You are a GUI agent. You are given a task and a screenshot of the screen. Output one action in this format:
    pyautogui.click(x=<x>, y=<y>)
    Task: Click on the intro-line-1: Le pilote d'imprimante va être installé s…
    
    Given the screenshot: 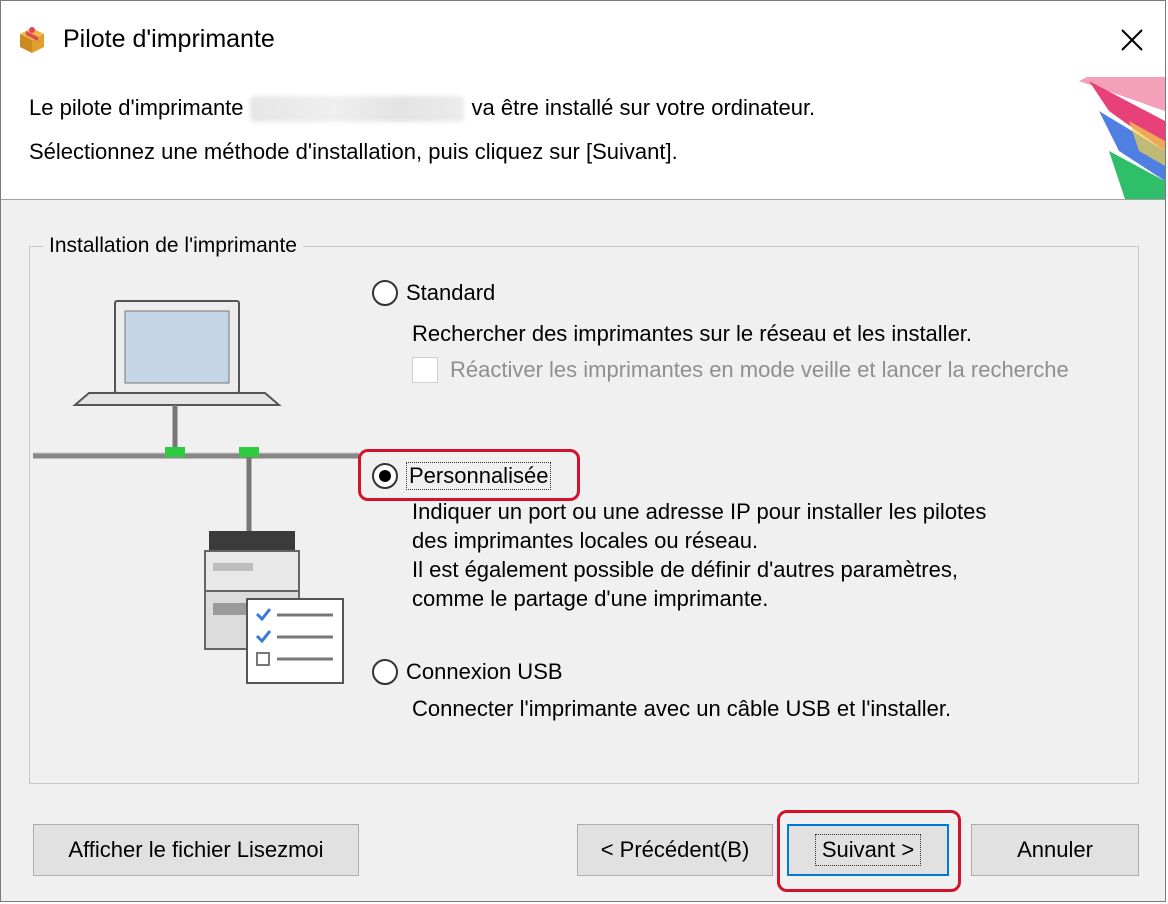 What is the action you would take?
    pyautogui.click(x=422, y=109)
    